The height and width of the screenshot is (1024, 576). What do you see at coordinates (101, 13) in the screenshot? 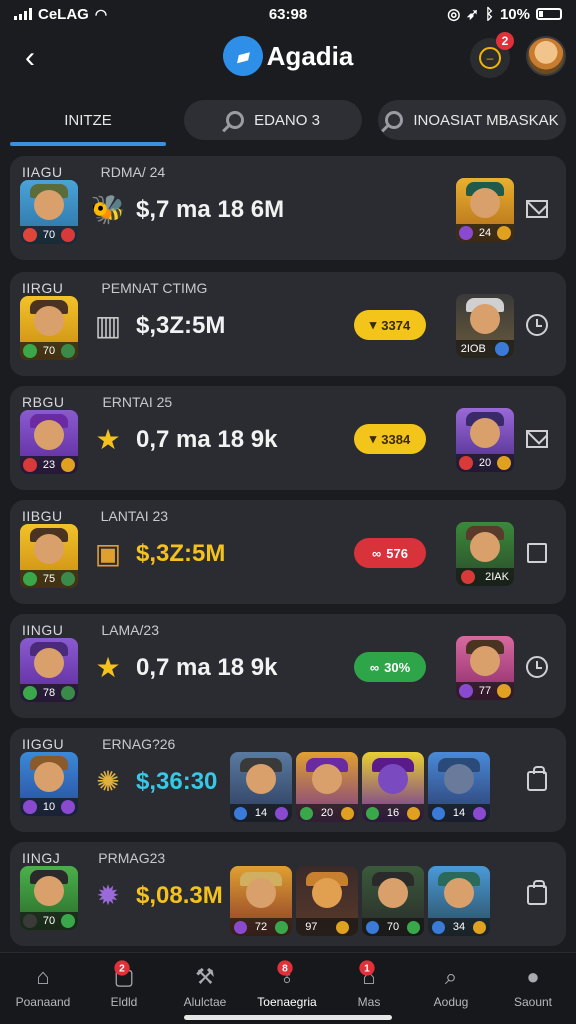
I see `wifi-icon: ◠` at bounding box center [101, 13].